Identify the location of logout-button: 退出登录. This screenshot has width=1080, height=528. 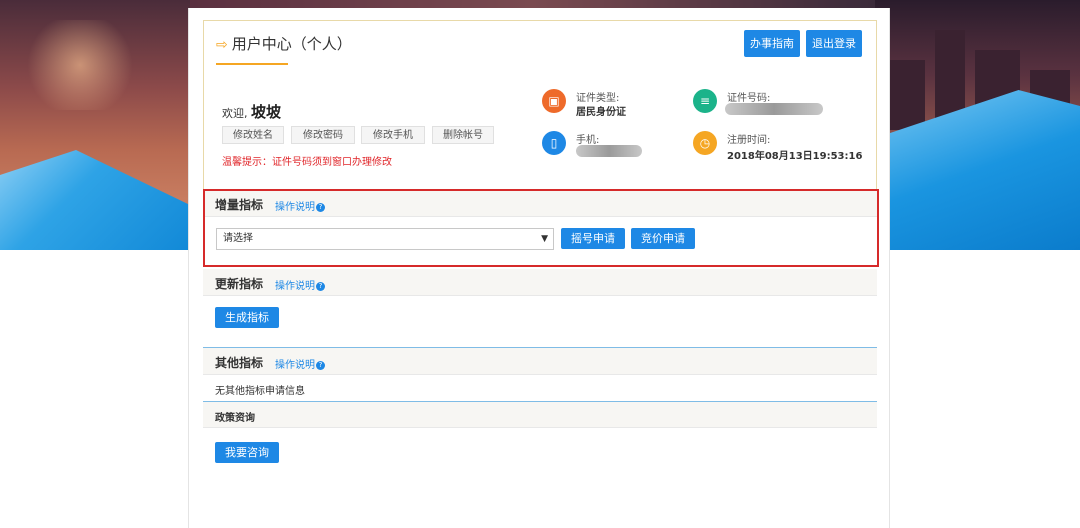
(834, 43).